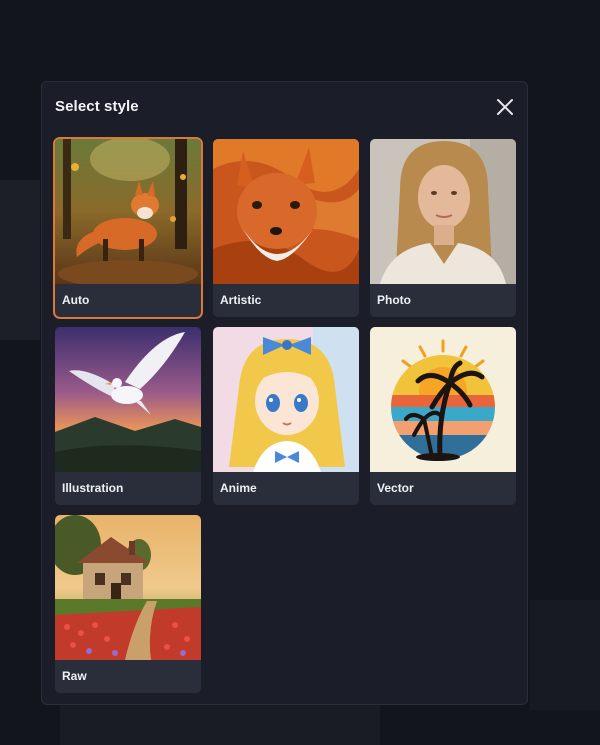 The width and height of the screenshot is (600, 745). What do you see at coordinates (128, 399) in the screenshot?
I see `illustration-thumbnail` at bounding box center [128, 399].